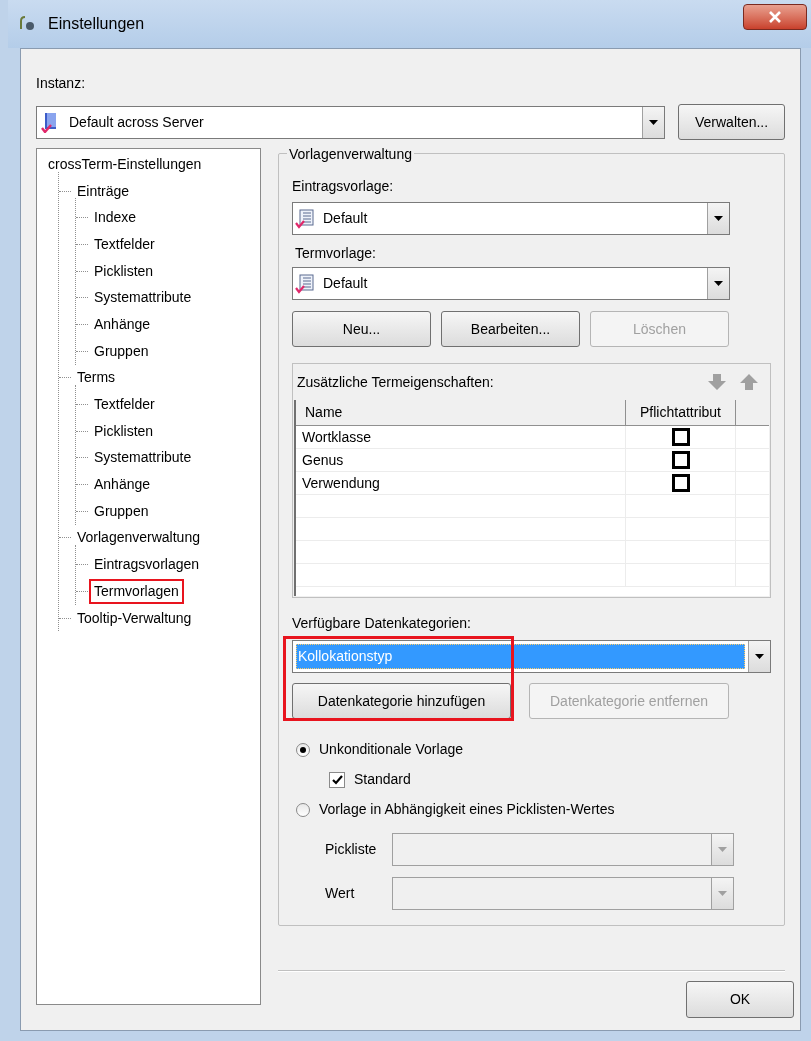 This screenshot has width=811, height=1041. I want to click on field-label: Wert, so click(340, 893).